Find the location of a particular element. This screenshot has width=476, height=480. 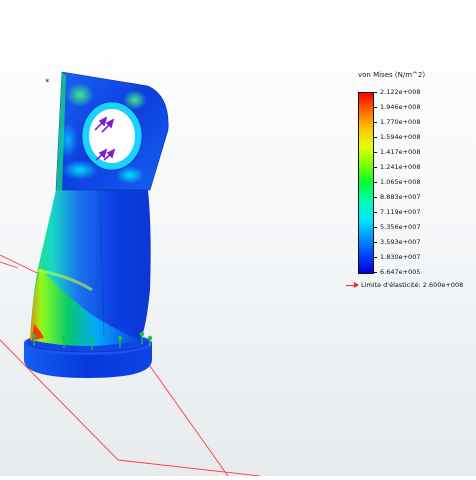

legend-tick-label: 8.883e+007 is located at coordinates (400, 197).